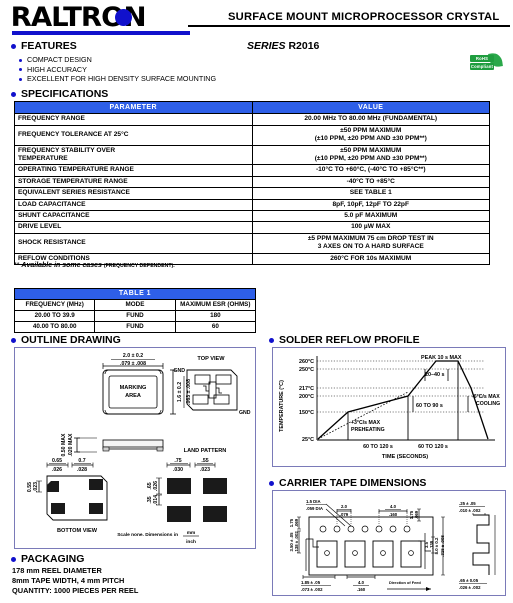  I want to click on rohs-line1: RoHS, so click(482, 58).